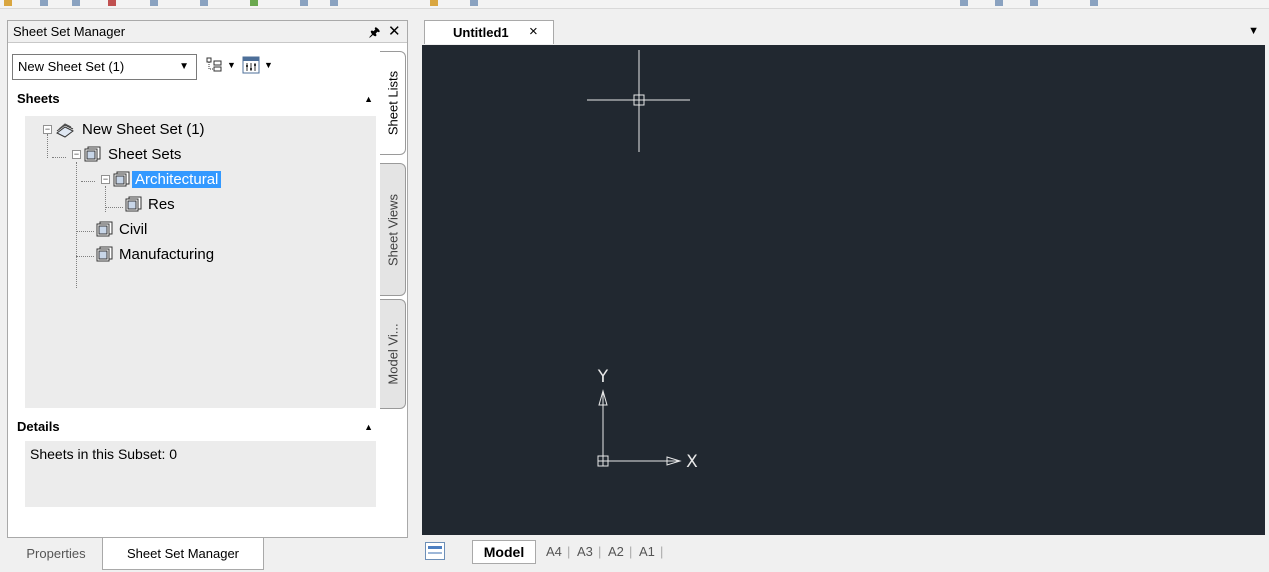  I want to click on palette-title-bar: Sheet Set Manager 🖈 ✕, so click(207, 32).